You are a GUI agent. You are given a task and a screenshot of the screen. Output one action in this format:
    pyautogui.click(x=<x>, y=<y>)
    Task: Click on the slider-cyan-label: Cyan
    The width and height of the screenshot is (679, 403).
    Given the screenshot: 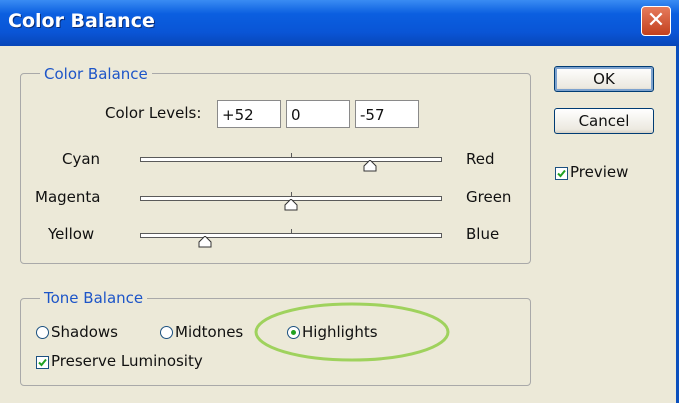 What is the action you would take?
    pyautogui.click(x=81, y=159)
    